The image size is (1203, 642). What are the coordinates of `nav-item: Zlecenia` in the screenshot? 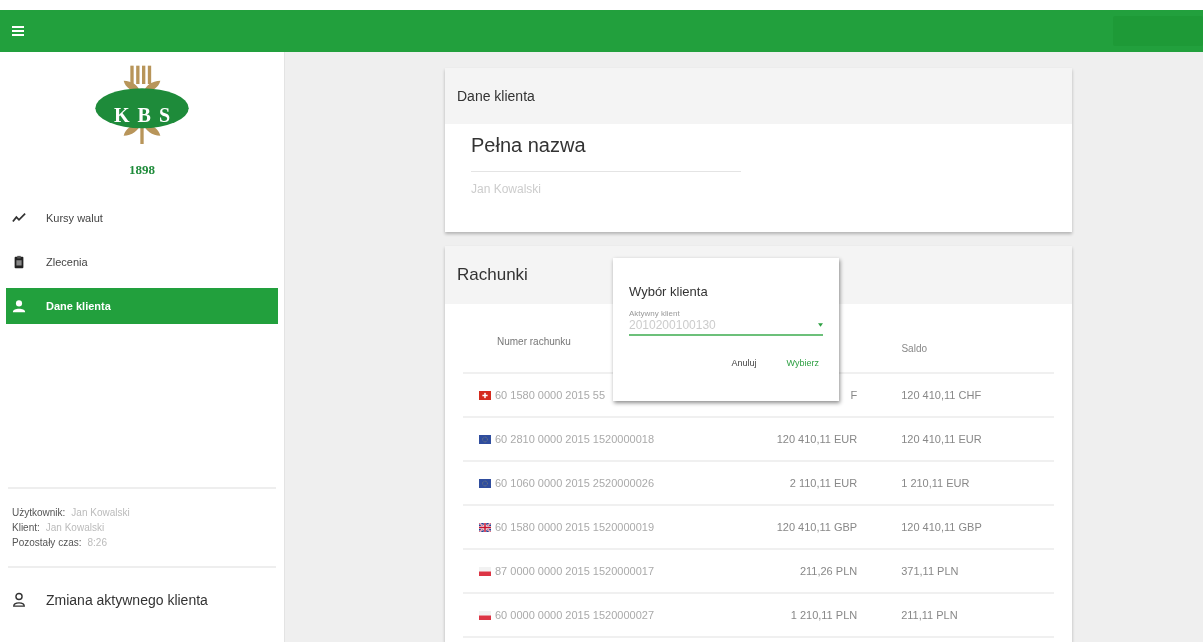 It's located at (142, 262).